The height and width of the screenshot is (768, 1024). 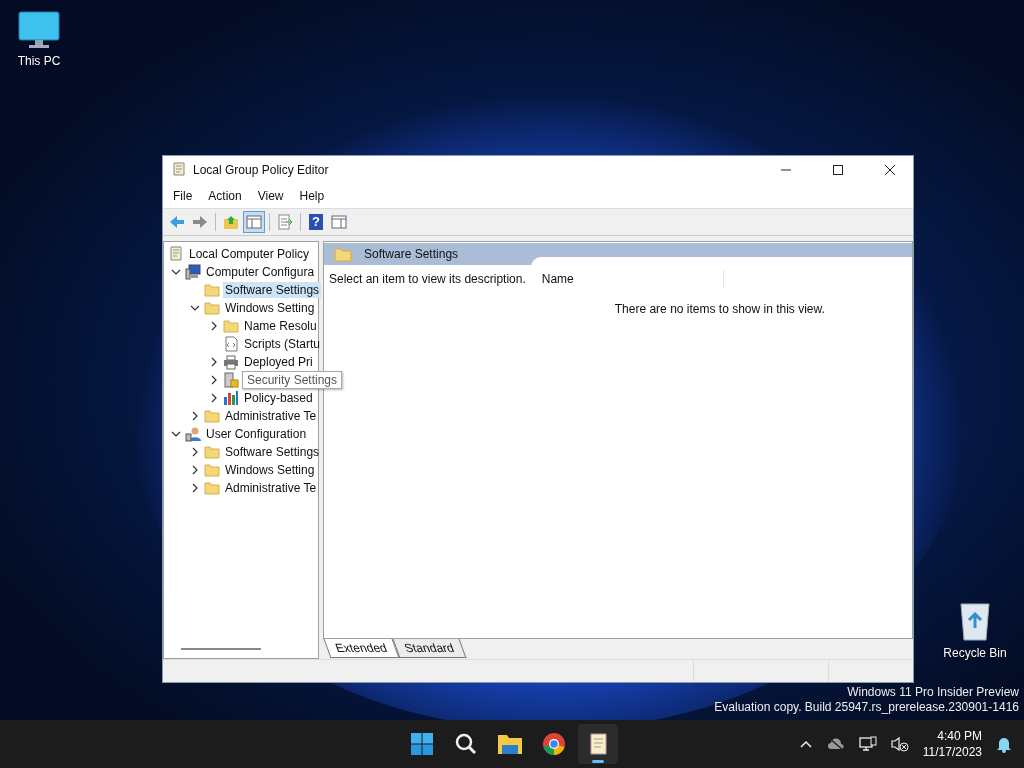 I want to click on tree-item: Scripts (Startu, so click(x=282, y=344).